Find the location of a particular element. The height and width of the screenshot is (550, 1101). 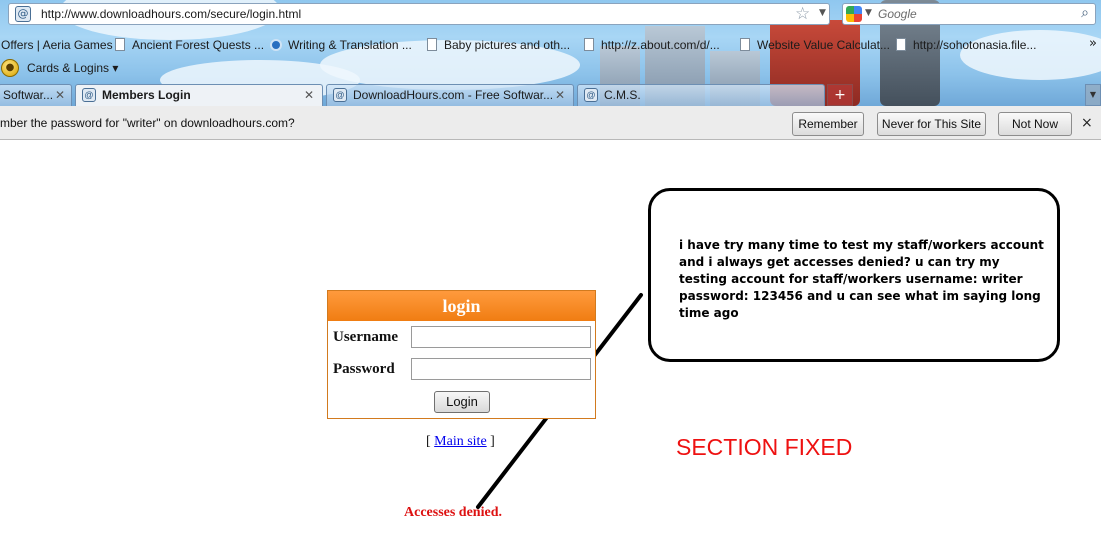

main-site-link-wrapper: [ Main site ] is located at coordinates (460, 442).